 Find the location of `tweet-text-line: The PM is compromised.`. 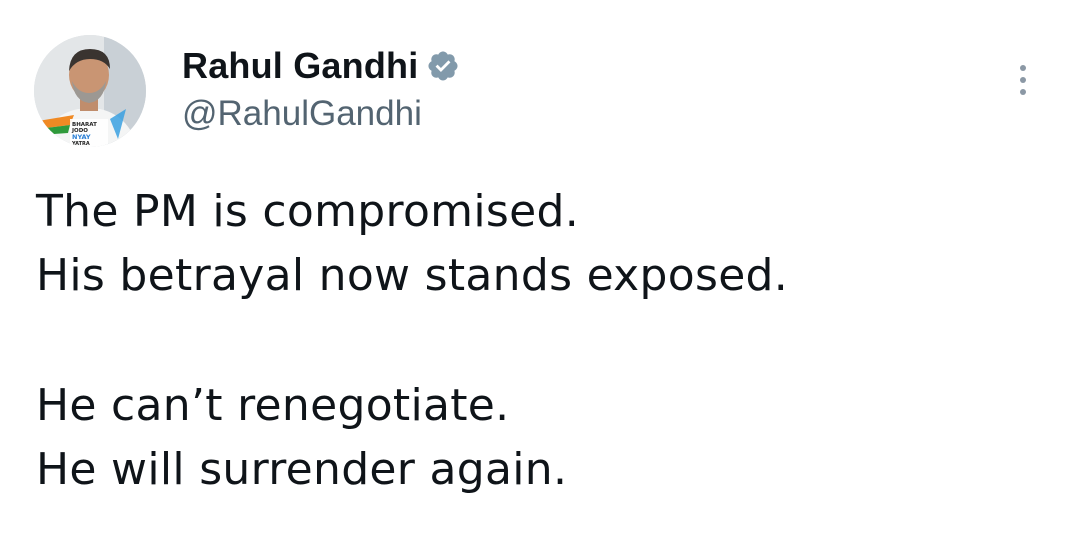

tweet-text-line: The PM is compromised. is located at coordinates (307, 211).